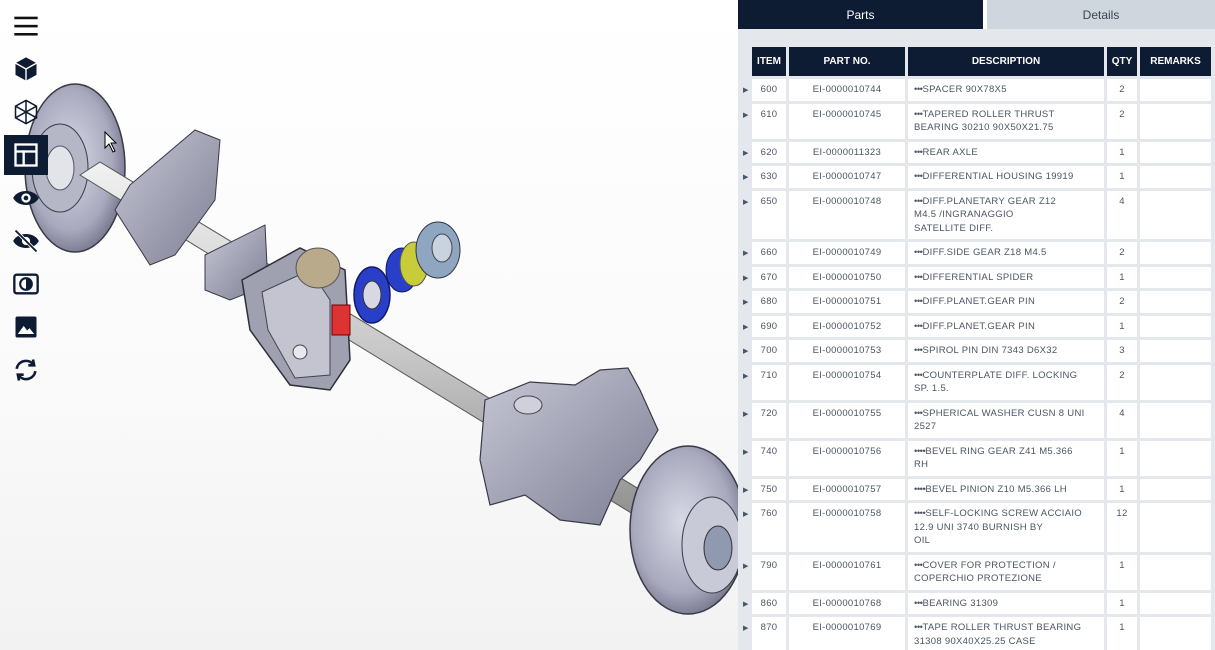 The image size is (1215, 650). I want to click on item-cell: 860, so click(769, 603).